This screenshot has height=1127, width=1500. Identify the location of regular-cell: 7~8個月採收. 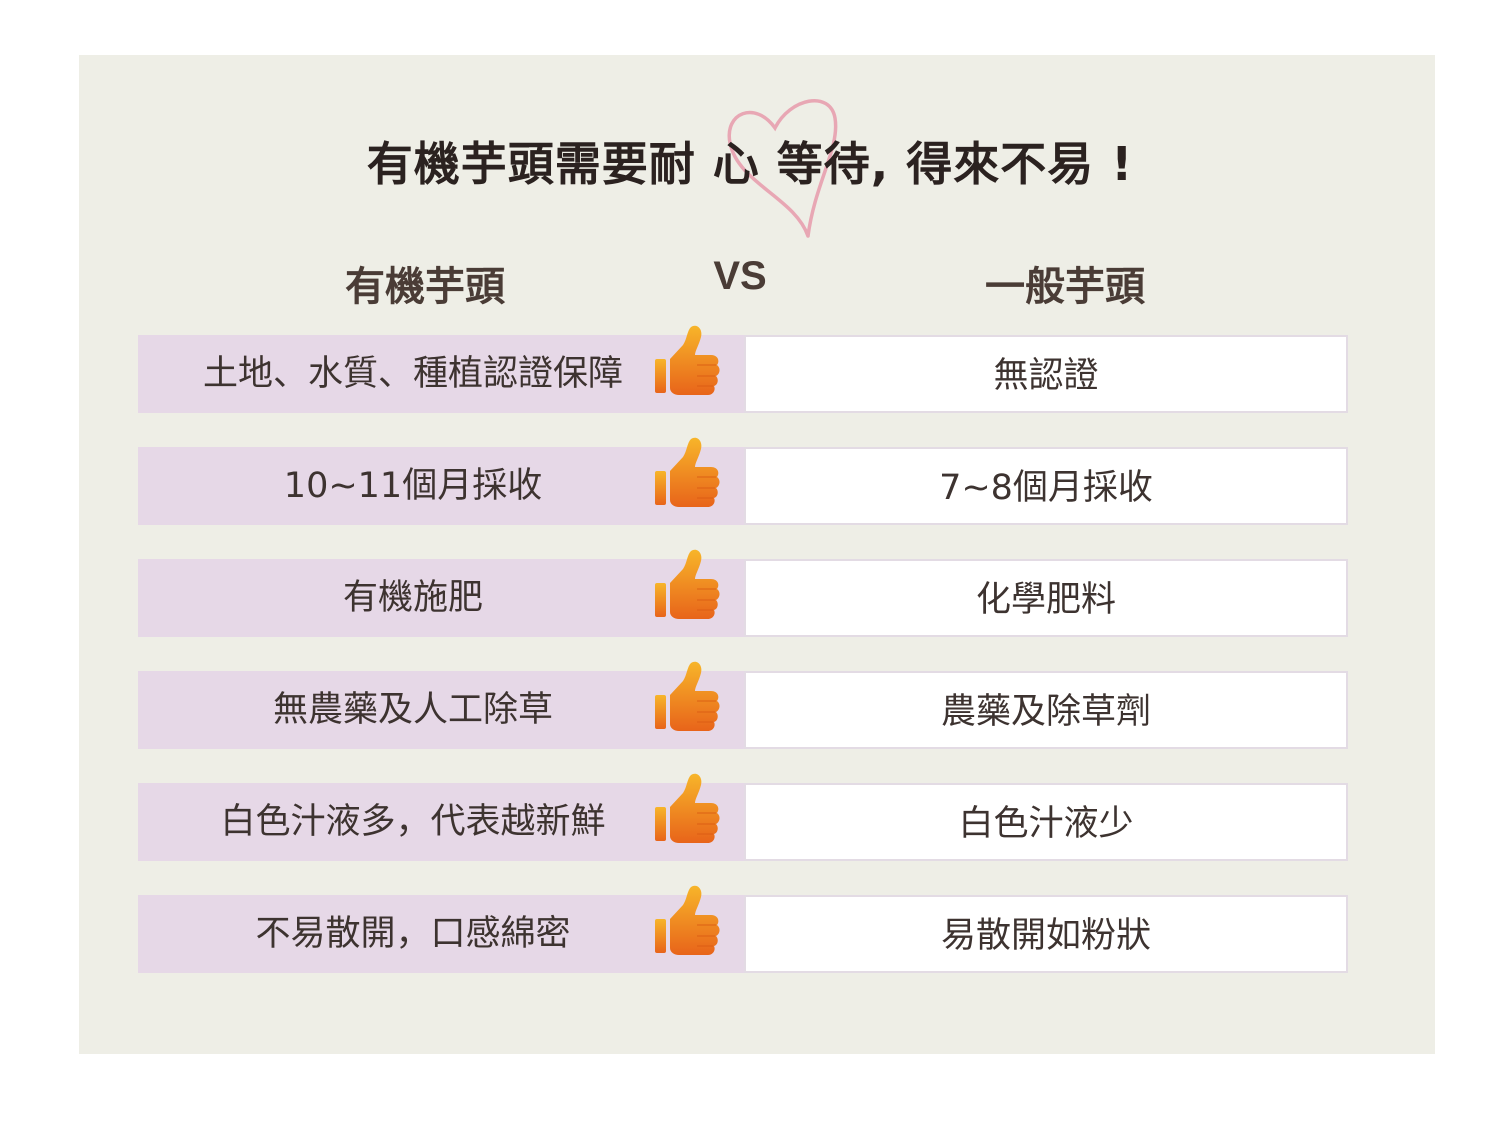
(1046, 486).